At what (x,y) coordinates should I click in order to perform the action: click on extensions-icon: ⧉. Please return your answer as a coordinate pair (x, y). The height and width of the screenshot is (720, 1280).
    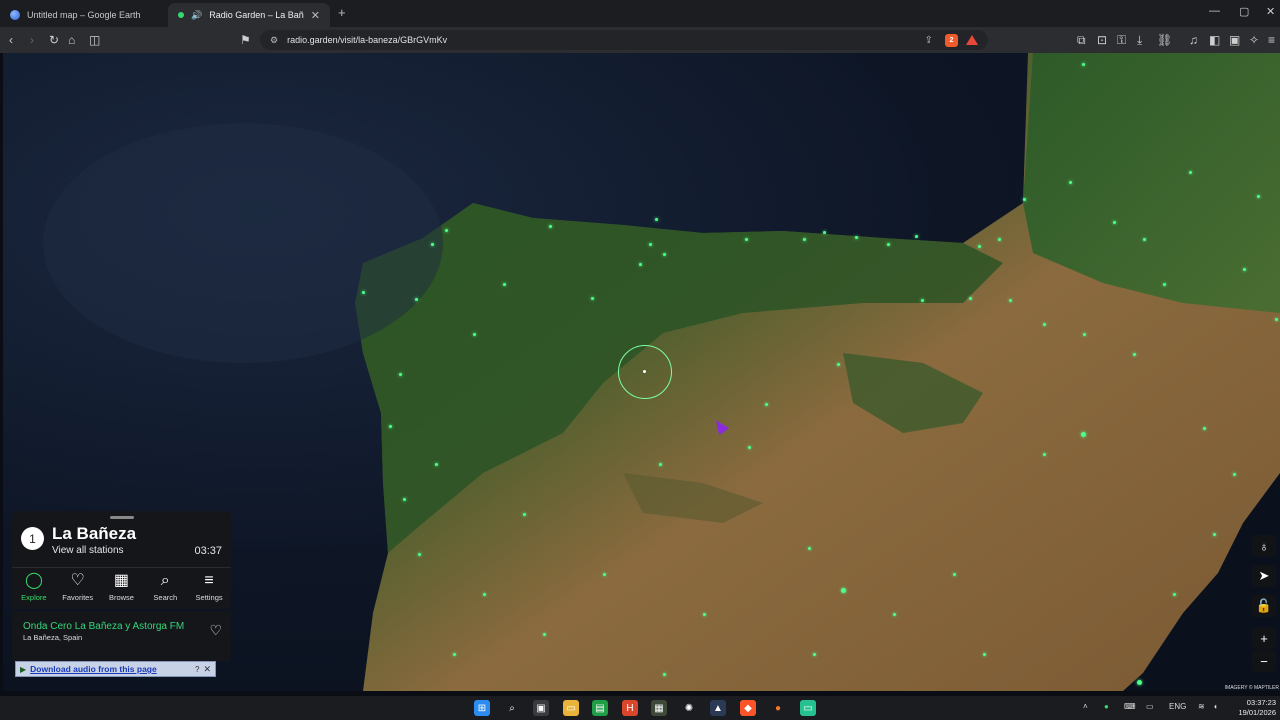
    Looking at the image, I should click on (1081, 40).